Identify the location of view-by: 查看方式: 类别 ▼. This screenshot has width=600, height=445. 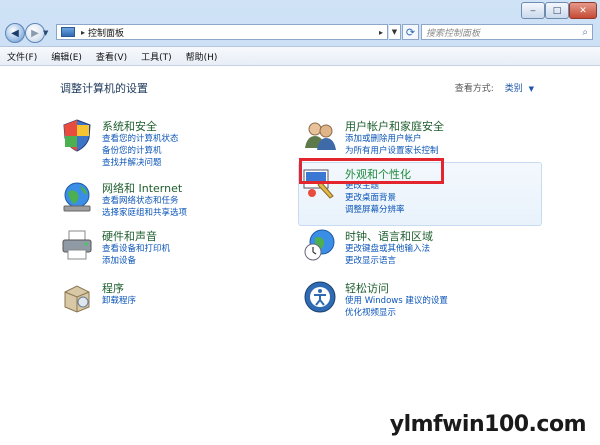
(494, 87).